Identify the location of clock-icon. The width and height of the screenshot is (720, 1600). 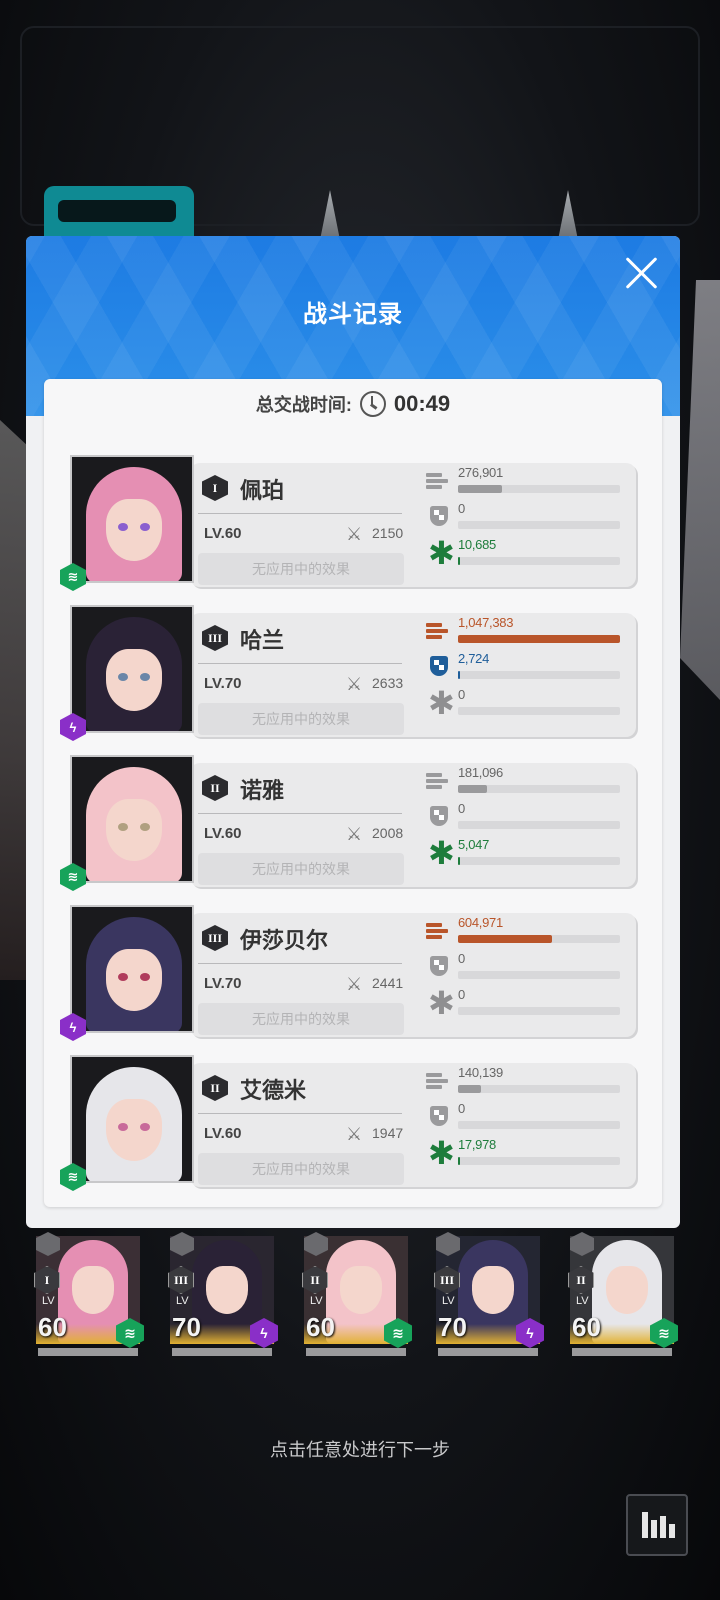
(372, 404).